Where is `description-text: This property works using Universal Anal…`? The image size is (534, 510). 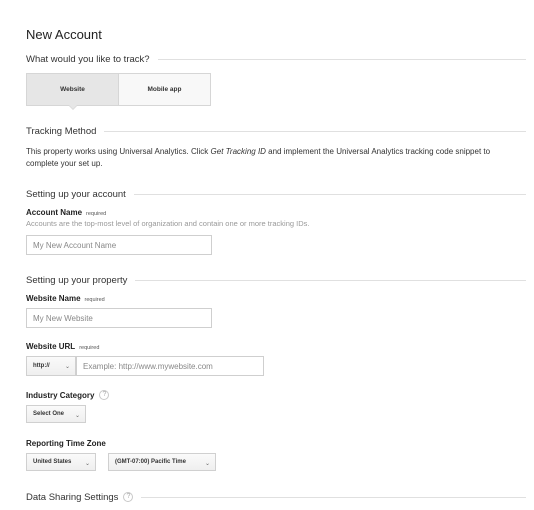
description-text: This property works using Universal Anal… is located at coordinates (118, 151).